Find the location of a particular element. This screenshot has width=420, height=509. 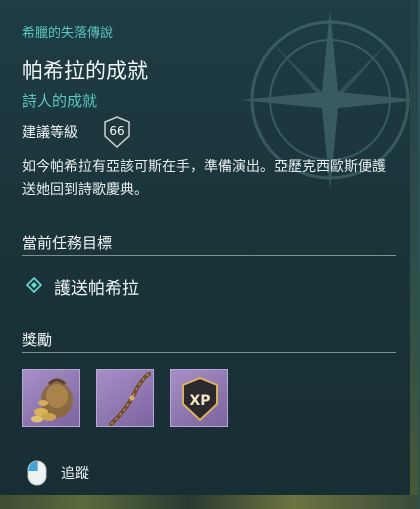

reward-coin-pouch is located at coordinates (51, 398).